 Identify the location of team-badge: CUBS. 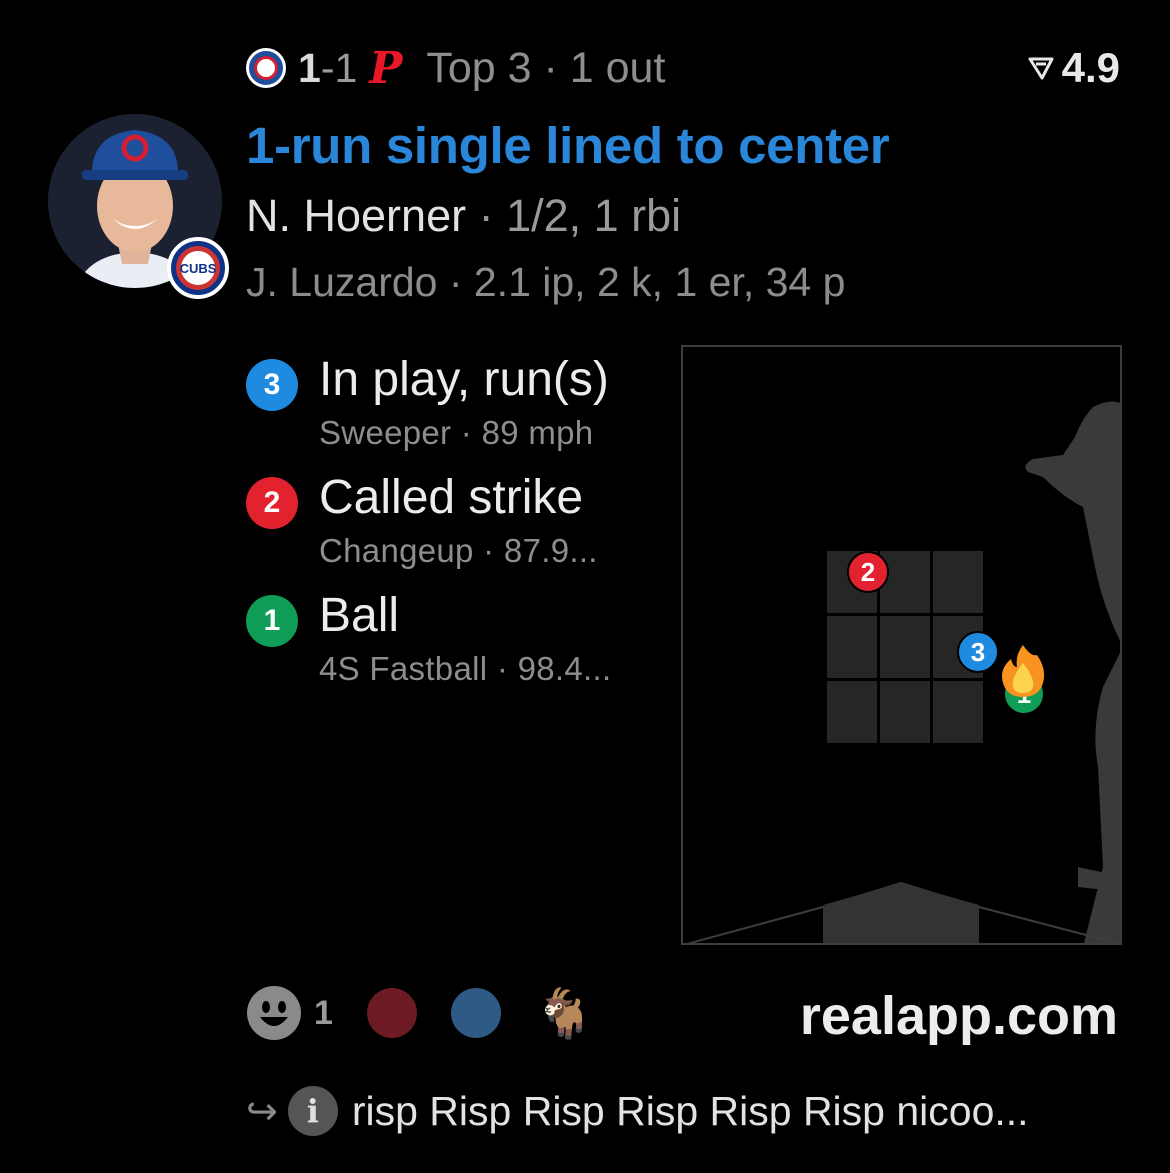
(198, 268).